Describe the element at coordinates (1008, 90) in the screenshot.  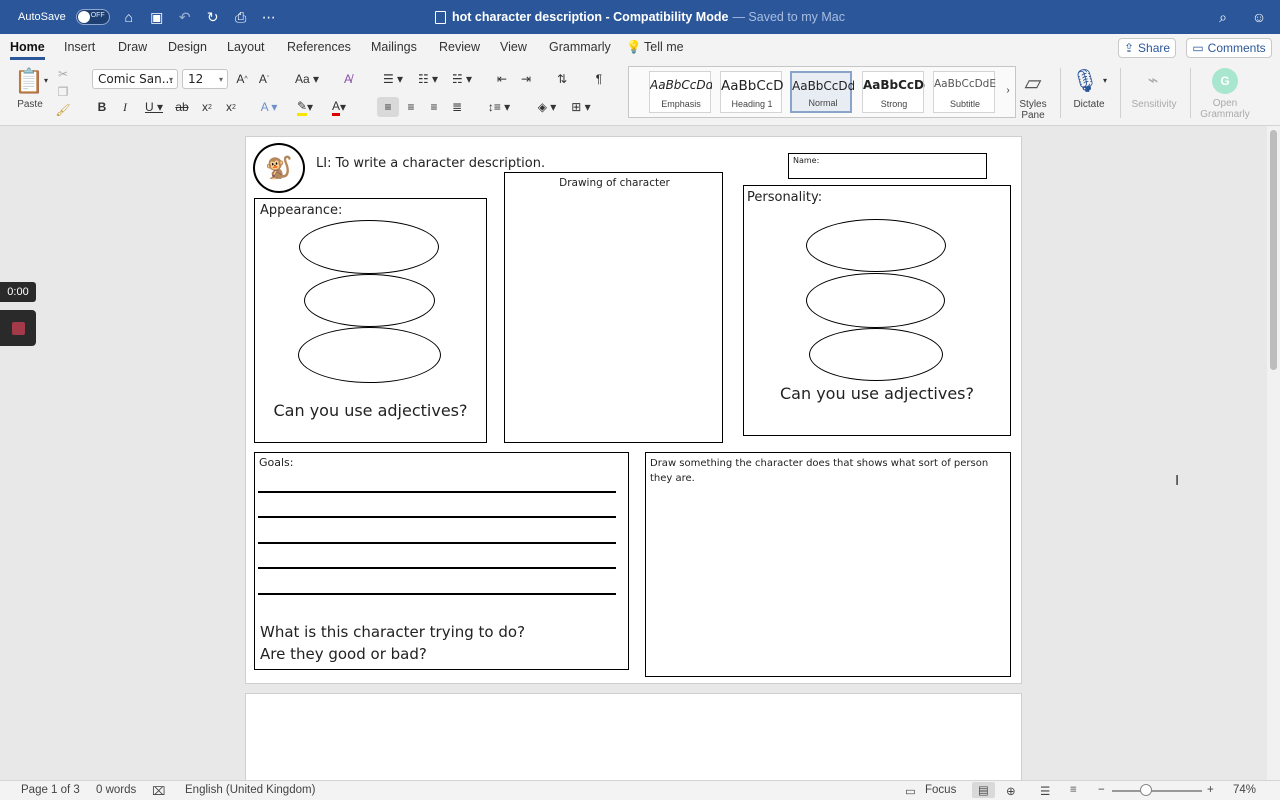
I see `chevron-right-icon: ›` at that location.